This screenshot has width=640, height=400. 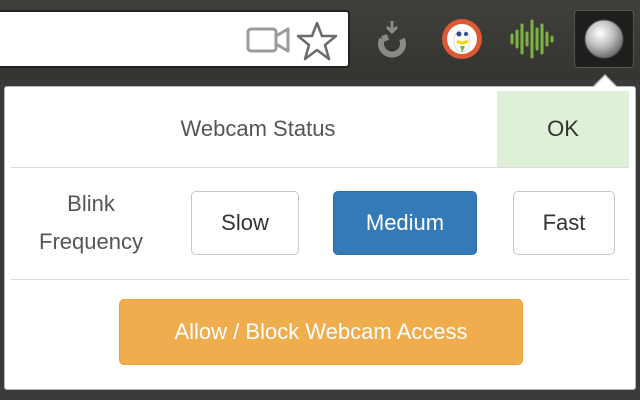 What do you see at coordinates (392, 39) in the screenshot?
I see `recycle-icon` at bounding box center [392, 39].